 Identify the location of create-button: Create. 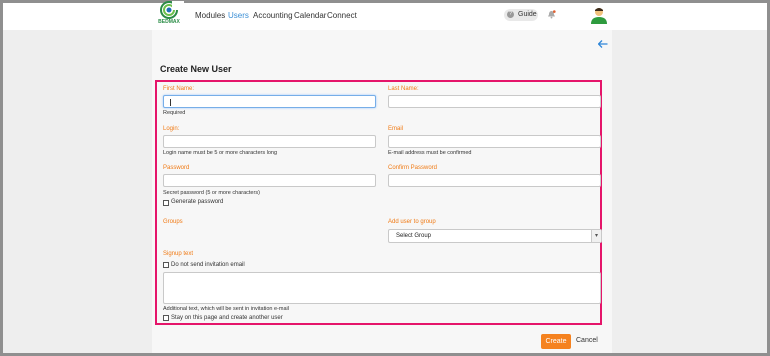
(556, 341).